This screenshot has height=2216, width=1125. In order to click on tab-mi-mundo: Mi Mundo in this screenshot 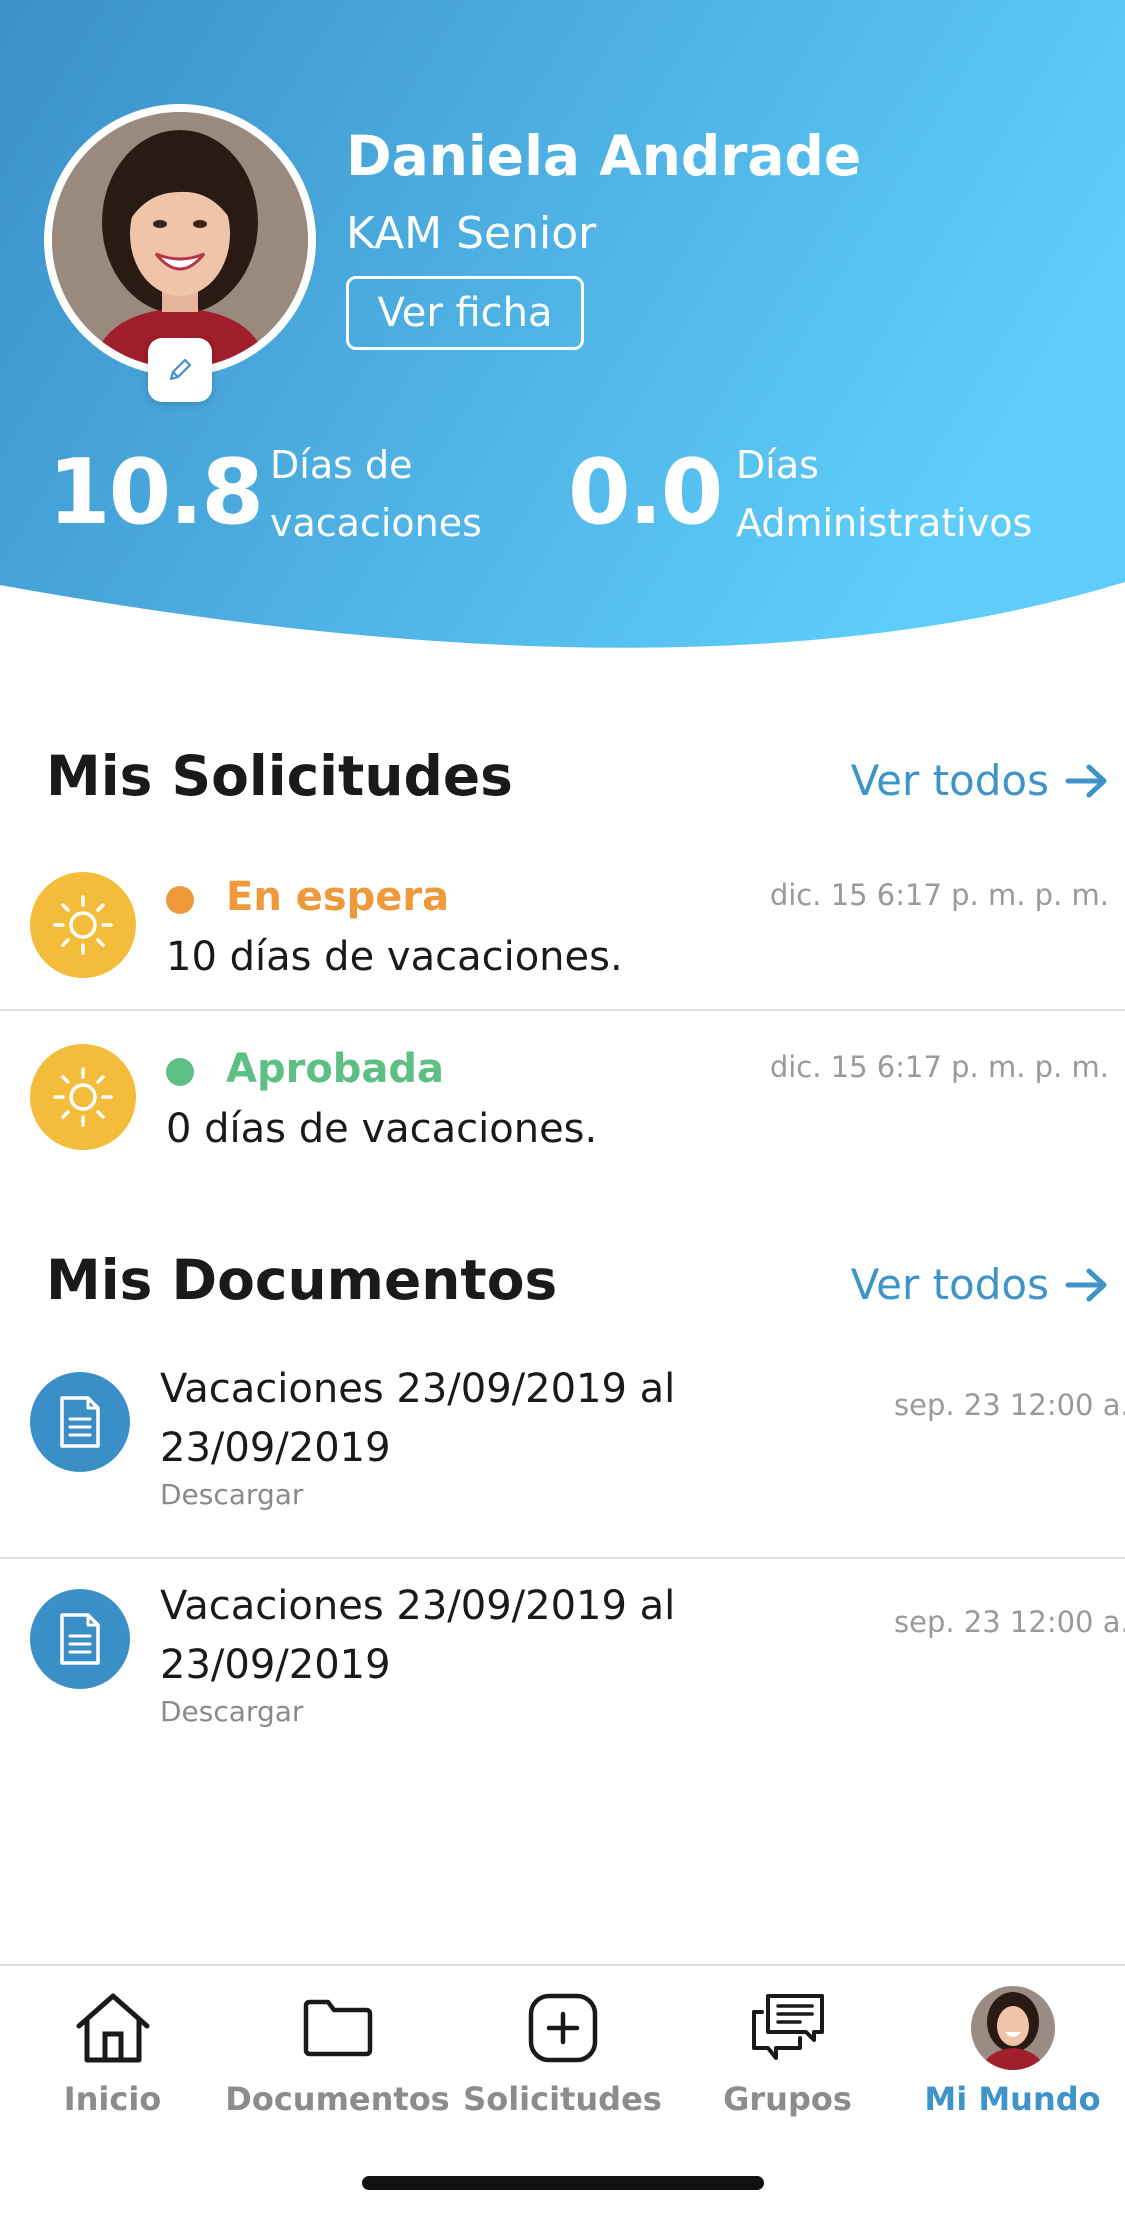, I will do `click(1012, 2056)`.